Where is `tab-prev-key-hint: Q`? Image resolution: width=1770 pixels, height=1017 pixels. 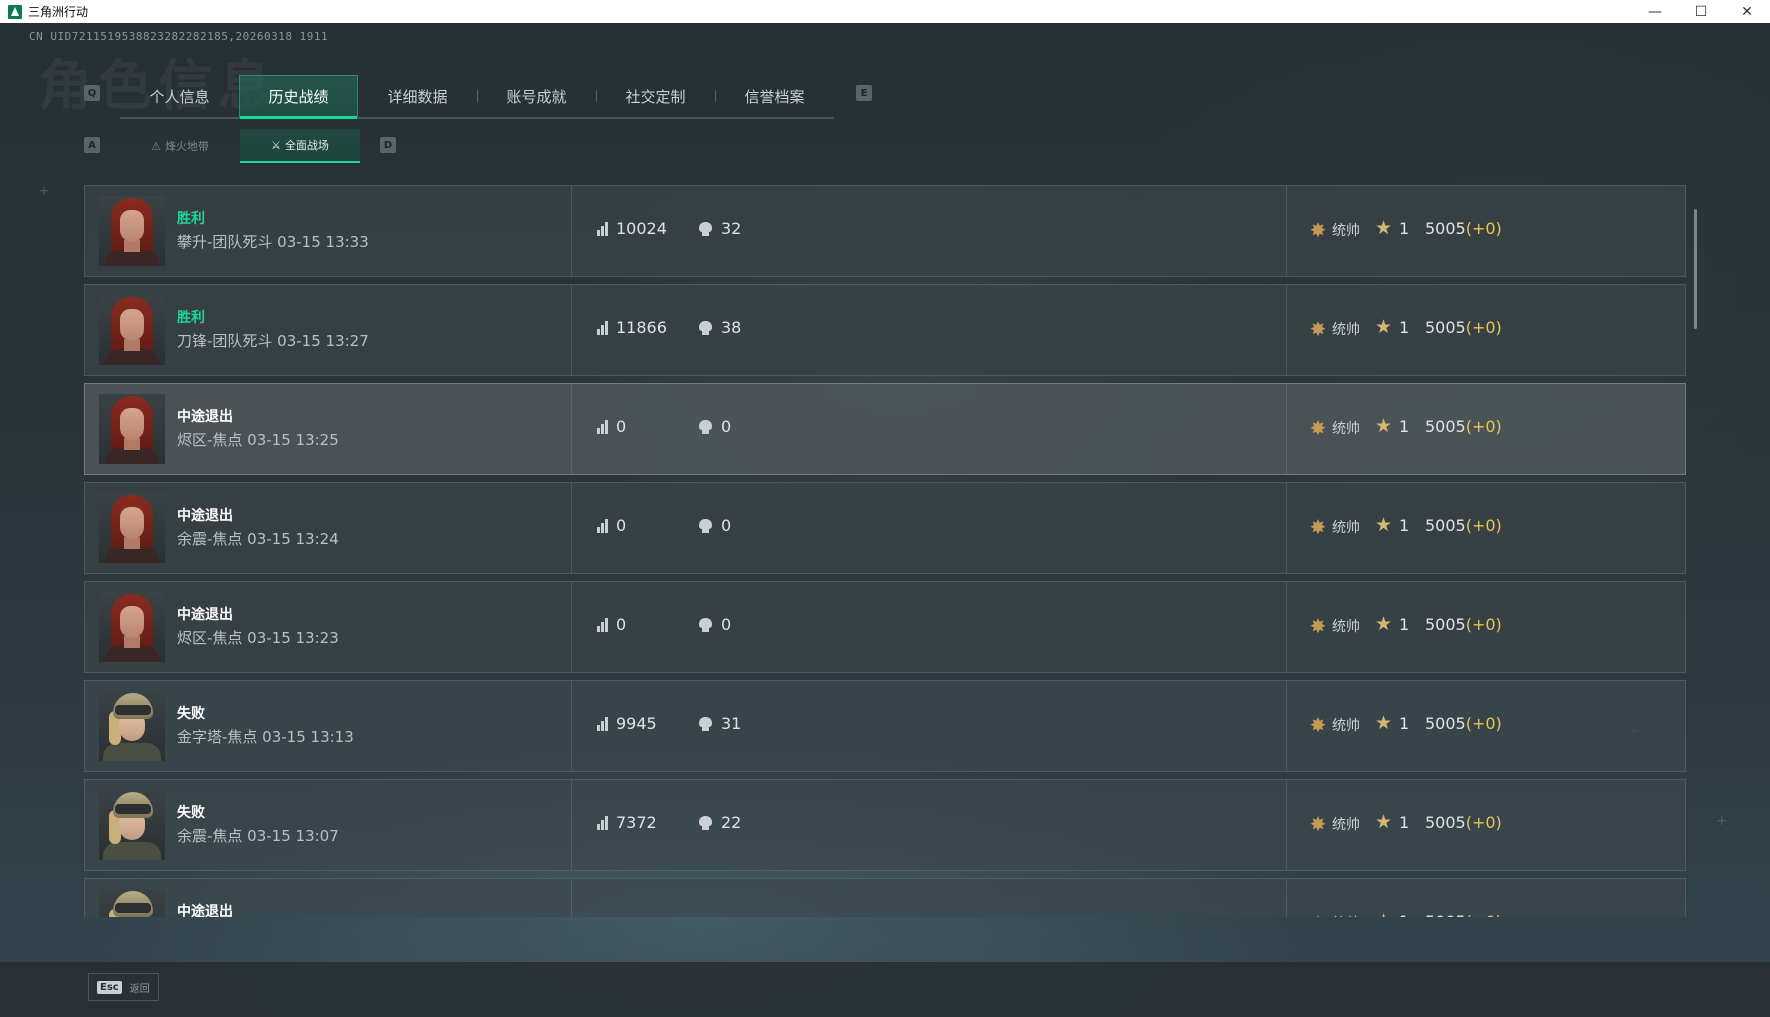
tab-prev-key-hint: Q is located at coordinates (92, 93).